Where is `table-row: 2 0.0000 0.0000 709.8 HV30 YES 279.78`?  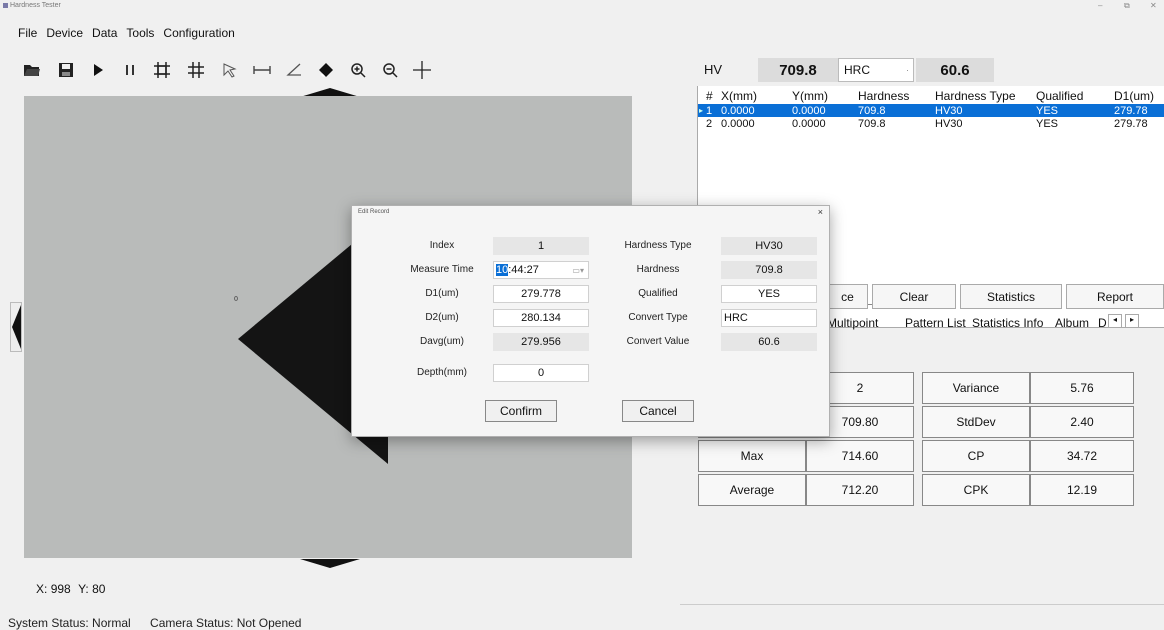
table-row: 2 0.0000 0.0000 709.8 HV30 YES 279.78 is located at coordinates (931, 123).